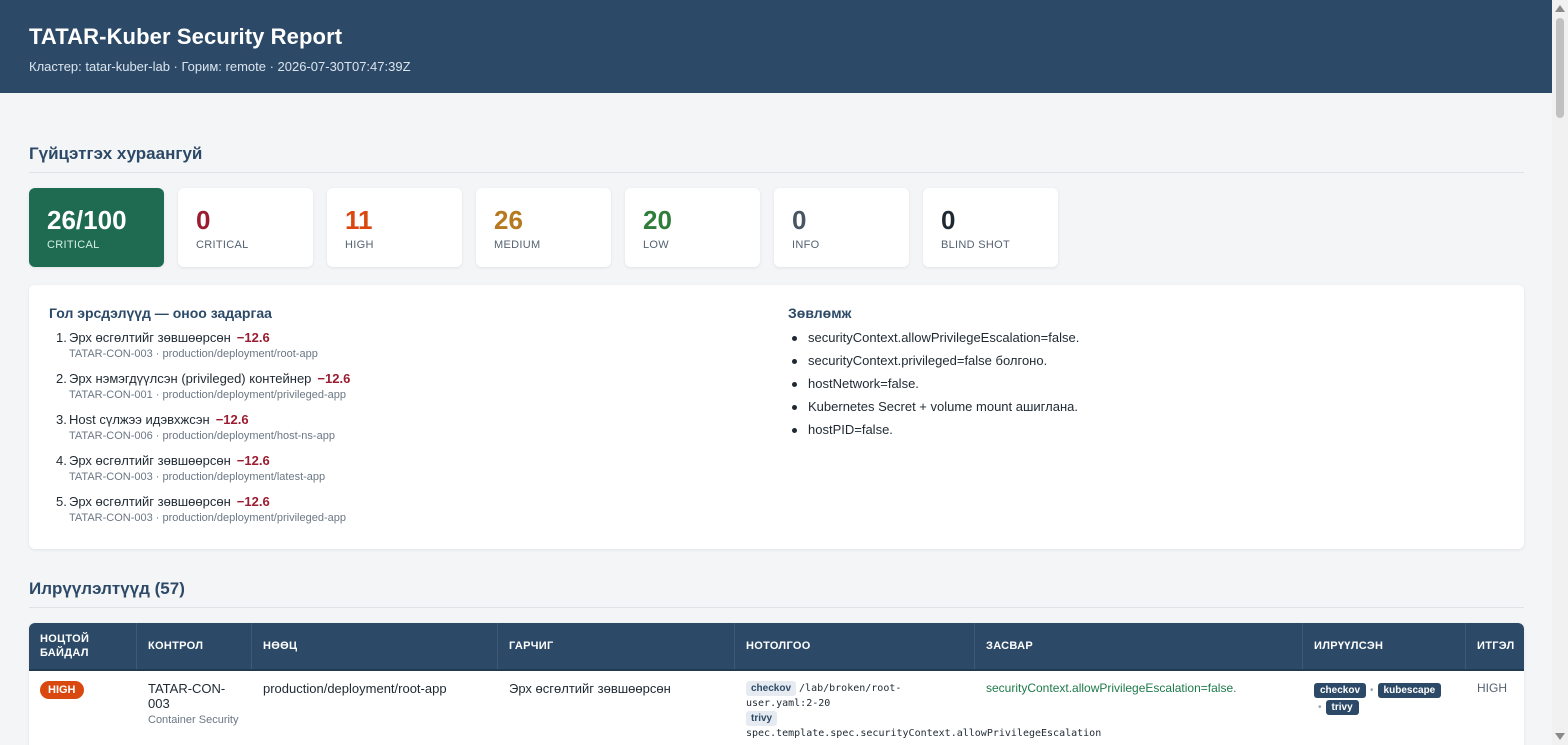 This screenshot has width=1568, height=745. I want to click on risk-number: 2., so click(61, 378).